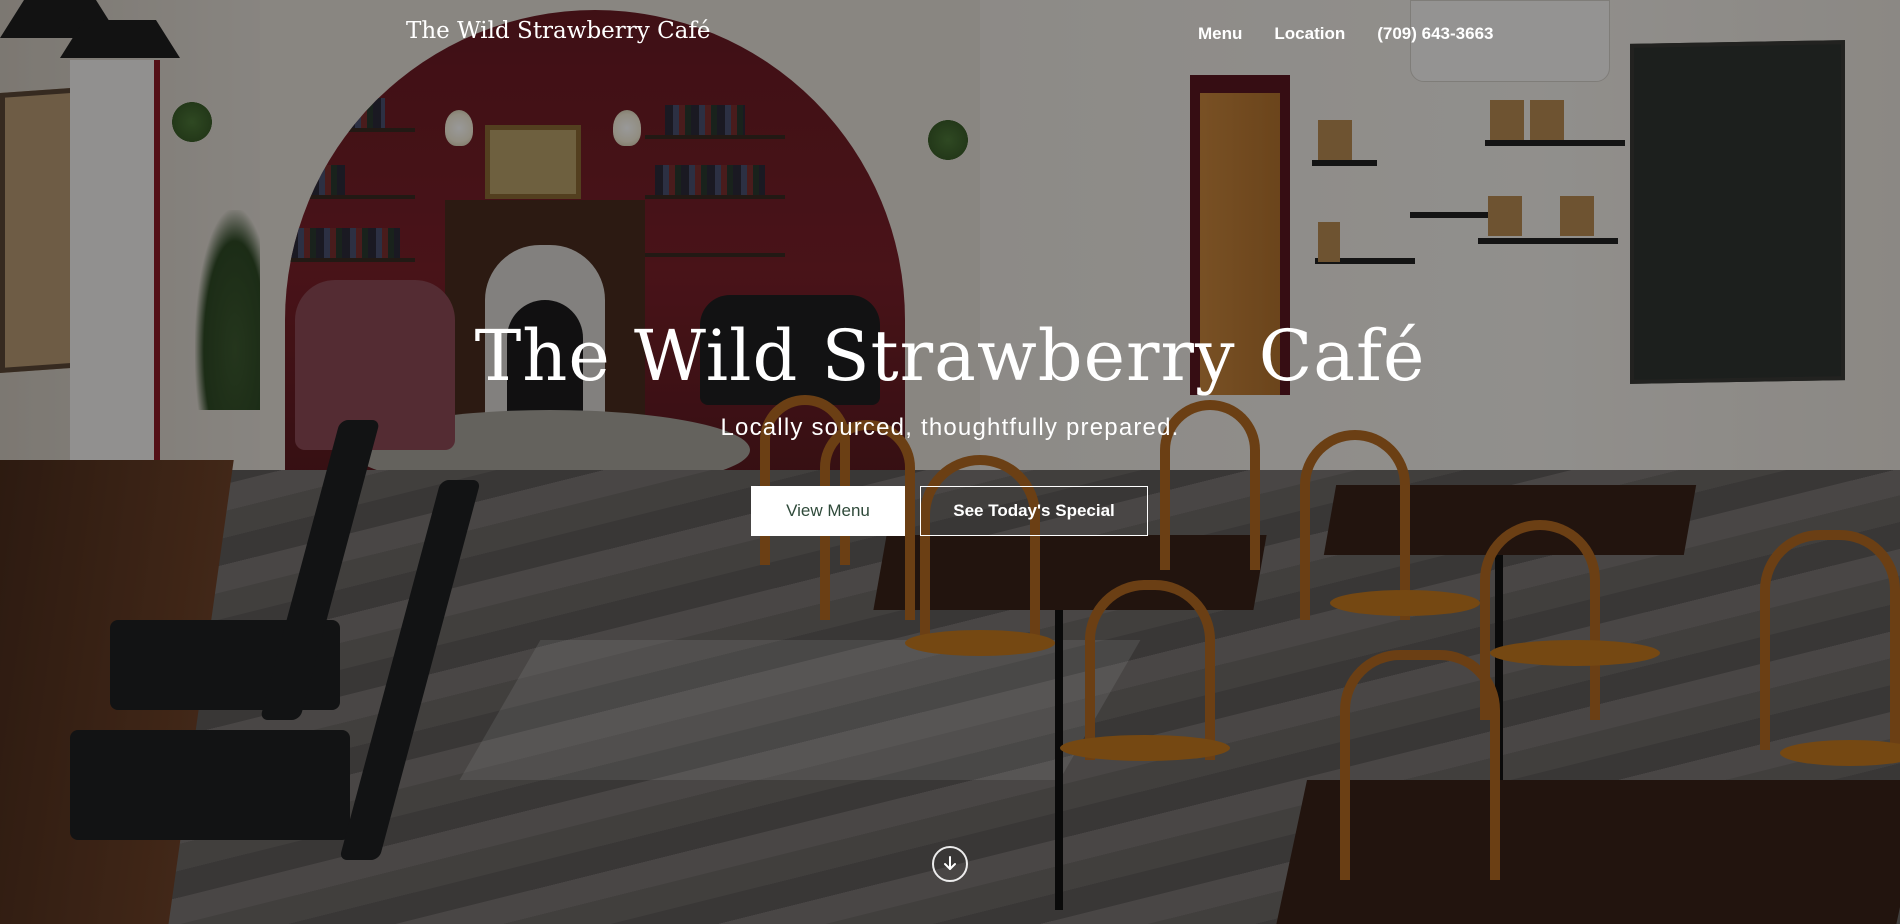  I want to click on hero-buttons: View Menu See Today's Special, so click(950, 511).